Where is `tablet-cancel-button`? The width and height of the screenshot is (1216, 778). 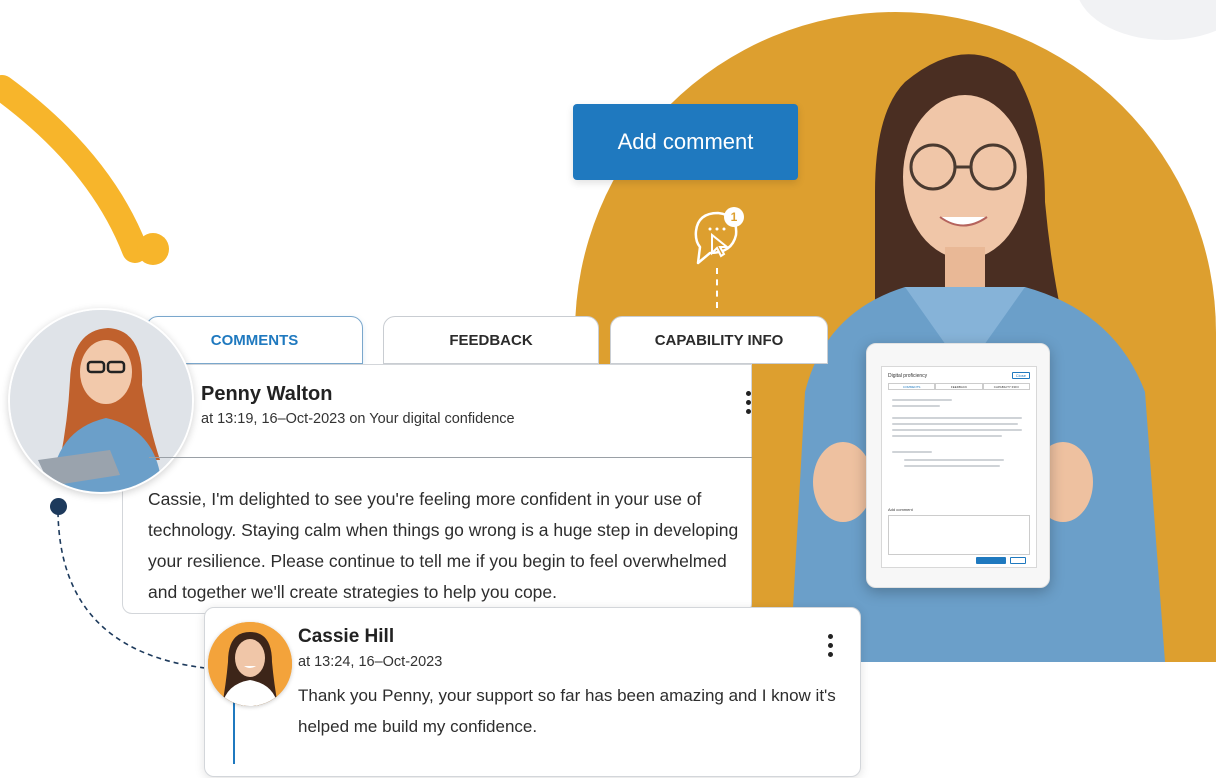
tablet-cancel-button is located at coordinates (1018, 560).